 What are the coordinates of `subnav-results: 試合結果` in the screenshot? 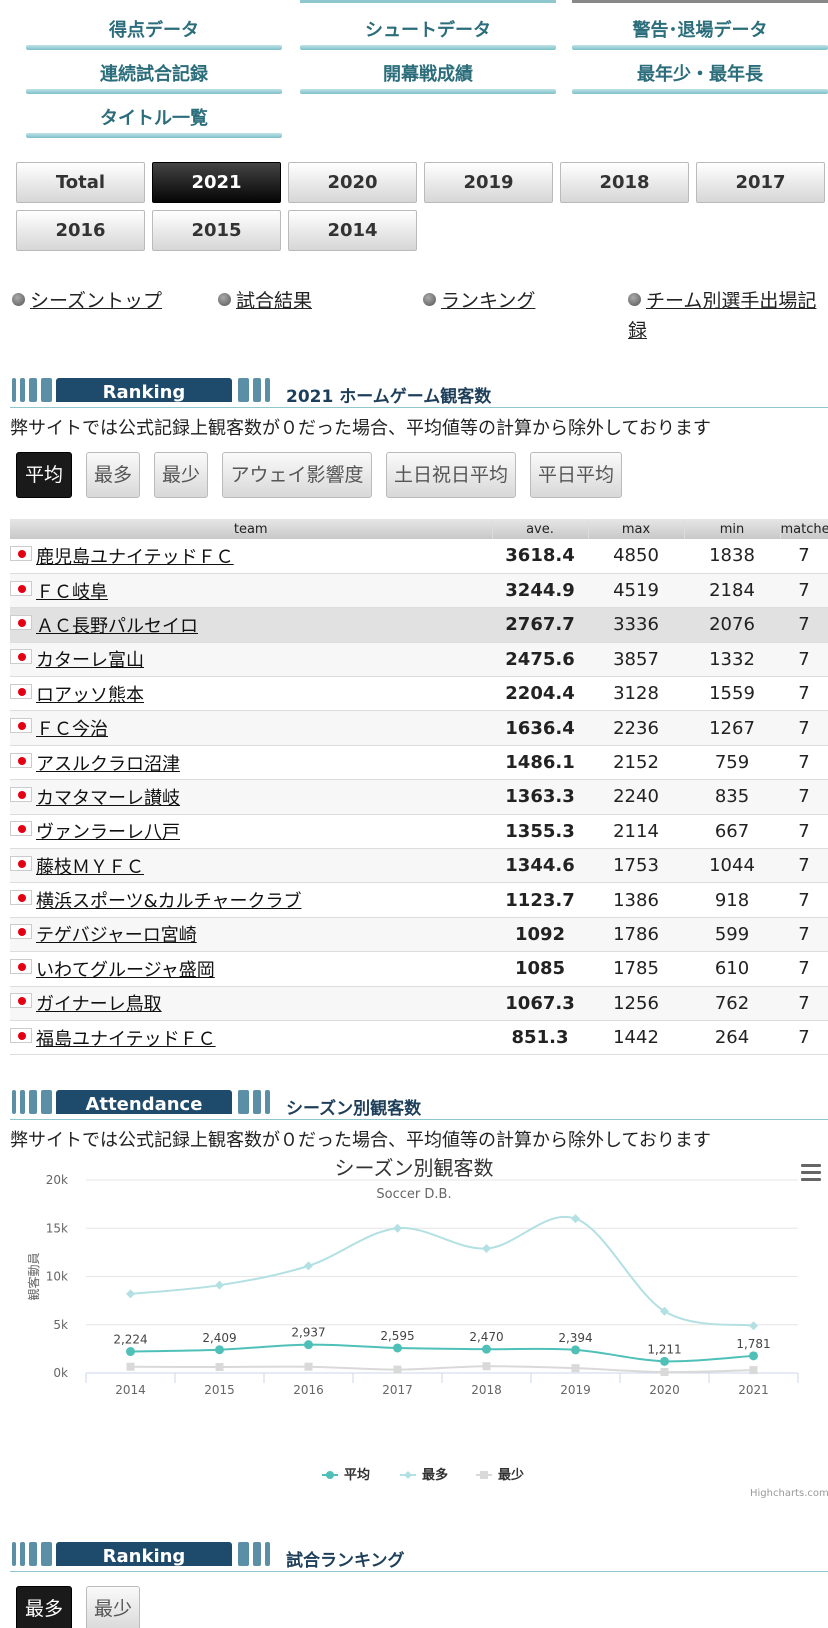 It's located at (265, 301).